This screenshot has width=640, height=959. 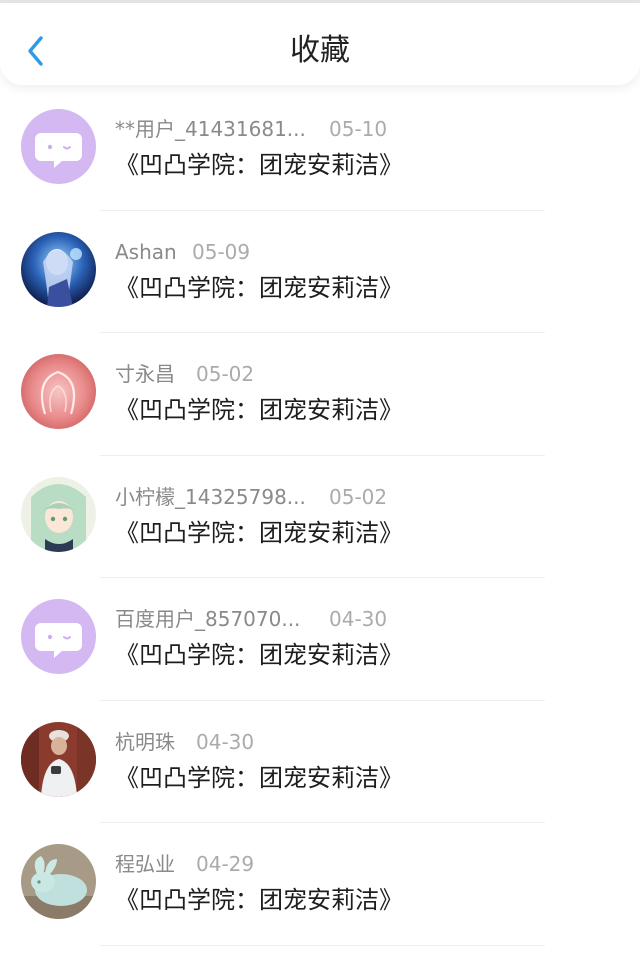 What do you see at coordinates (320, 272) in the screenshot?
I see `list-item: Ashan 05-09 《凹凸学院：团宠安莉洁》` at bounding box center [320, 272].